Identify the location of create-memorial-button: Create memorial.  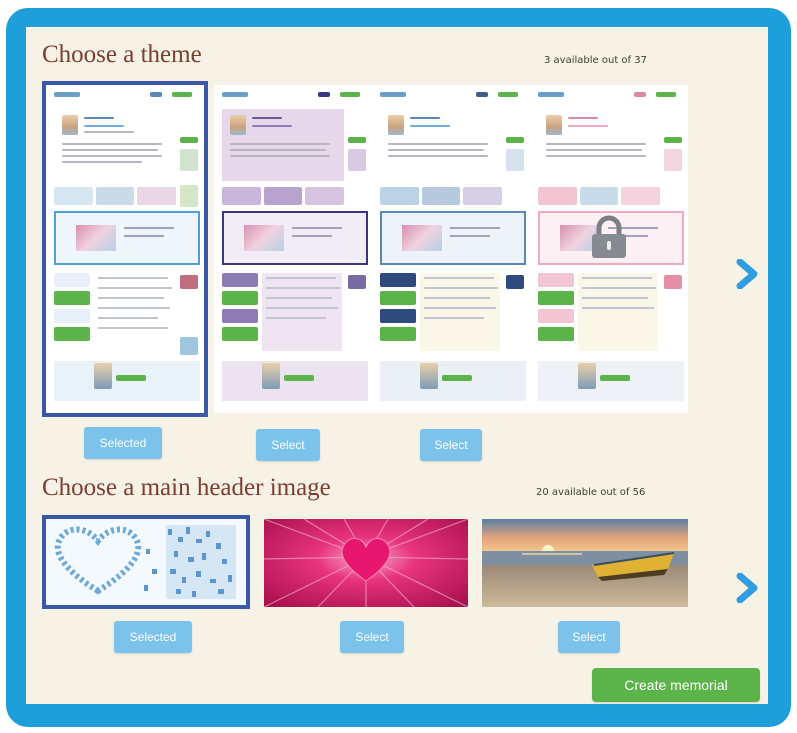
(676, 685).